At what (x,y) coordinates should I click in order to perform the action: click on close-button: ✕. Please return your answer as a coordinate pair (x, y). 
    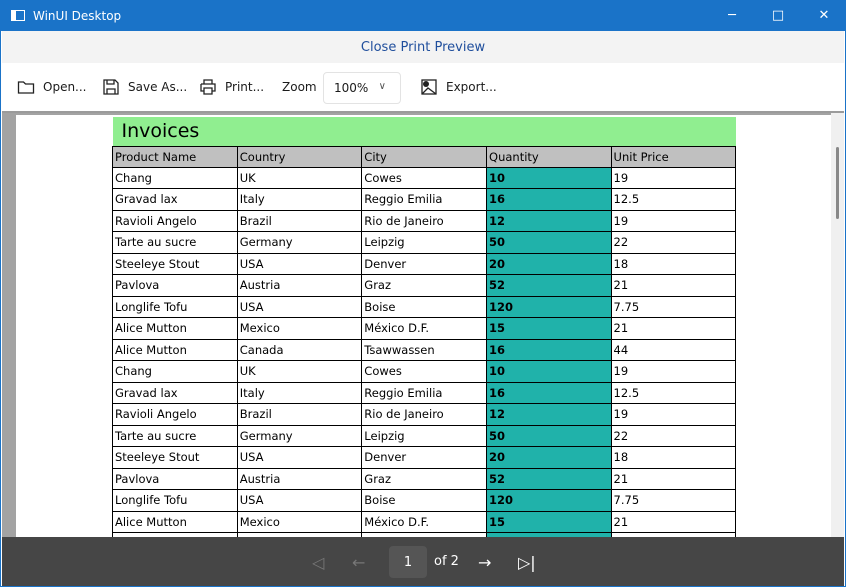
    Looking at the image, I should click on (823, 15).